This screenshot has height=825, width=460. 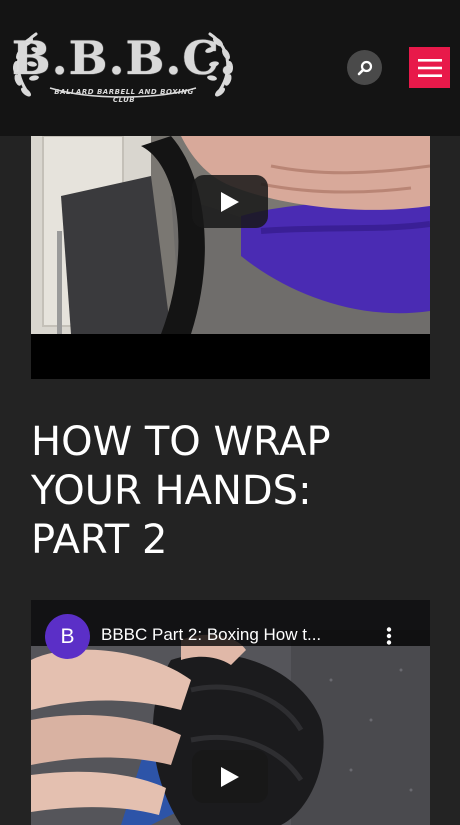 I want to click on hamburger-menu-icon, so click(x=429, y=67).